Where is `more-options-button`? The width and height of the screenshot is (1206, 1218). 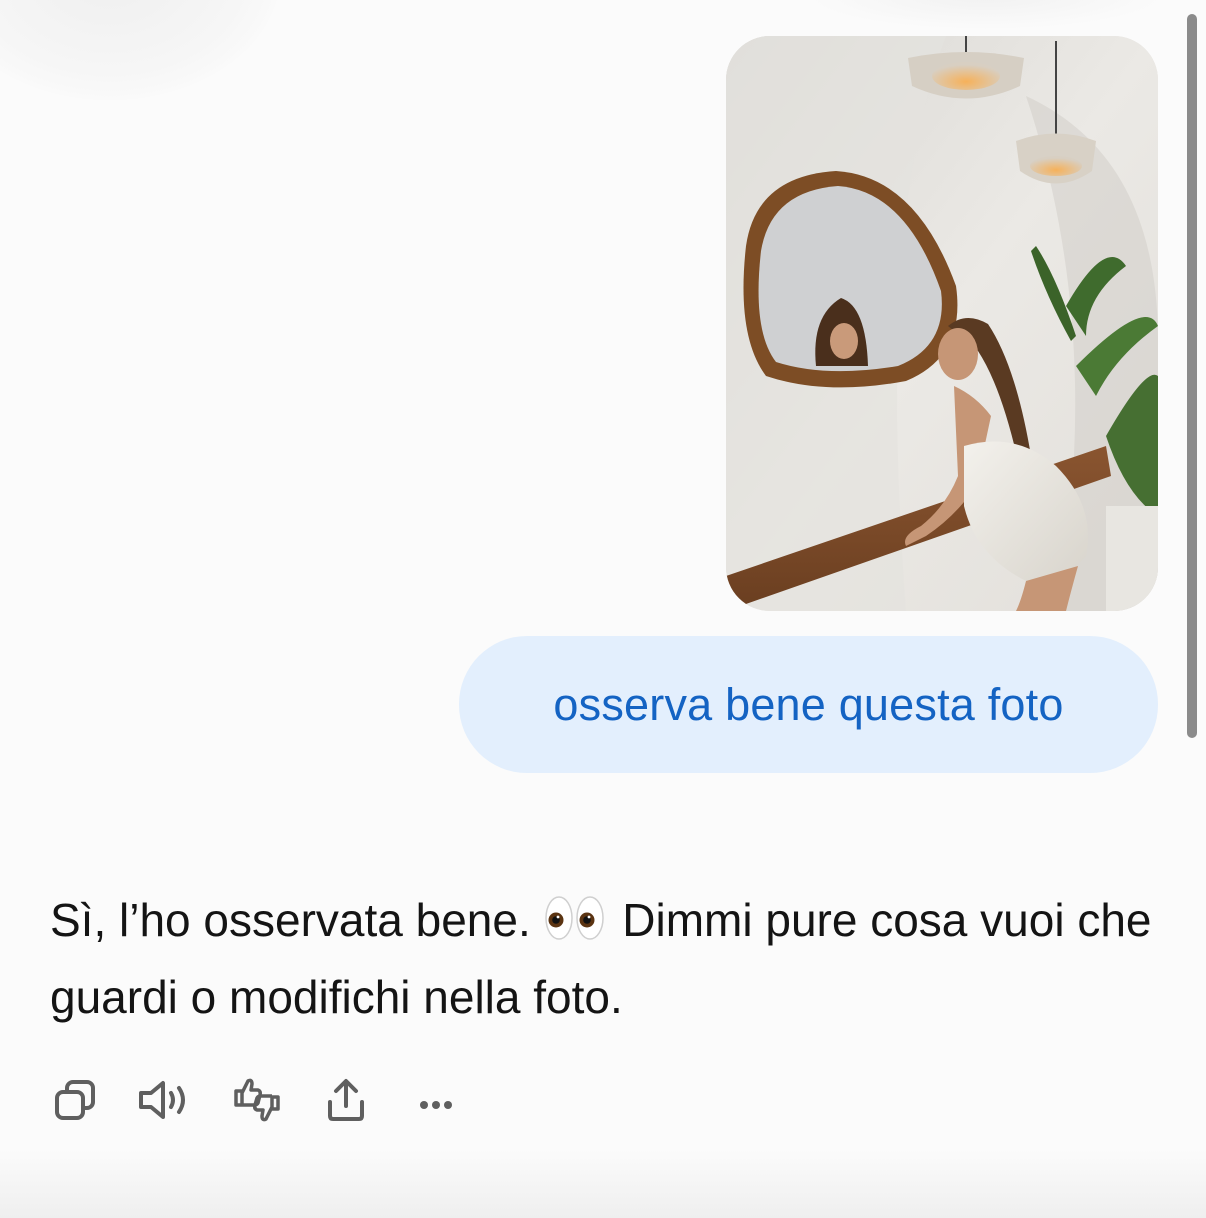
more-options-button is located at coordinates (436, 1100).